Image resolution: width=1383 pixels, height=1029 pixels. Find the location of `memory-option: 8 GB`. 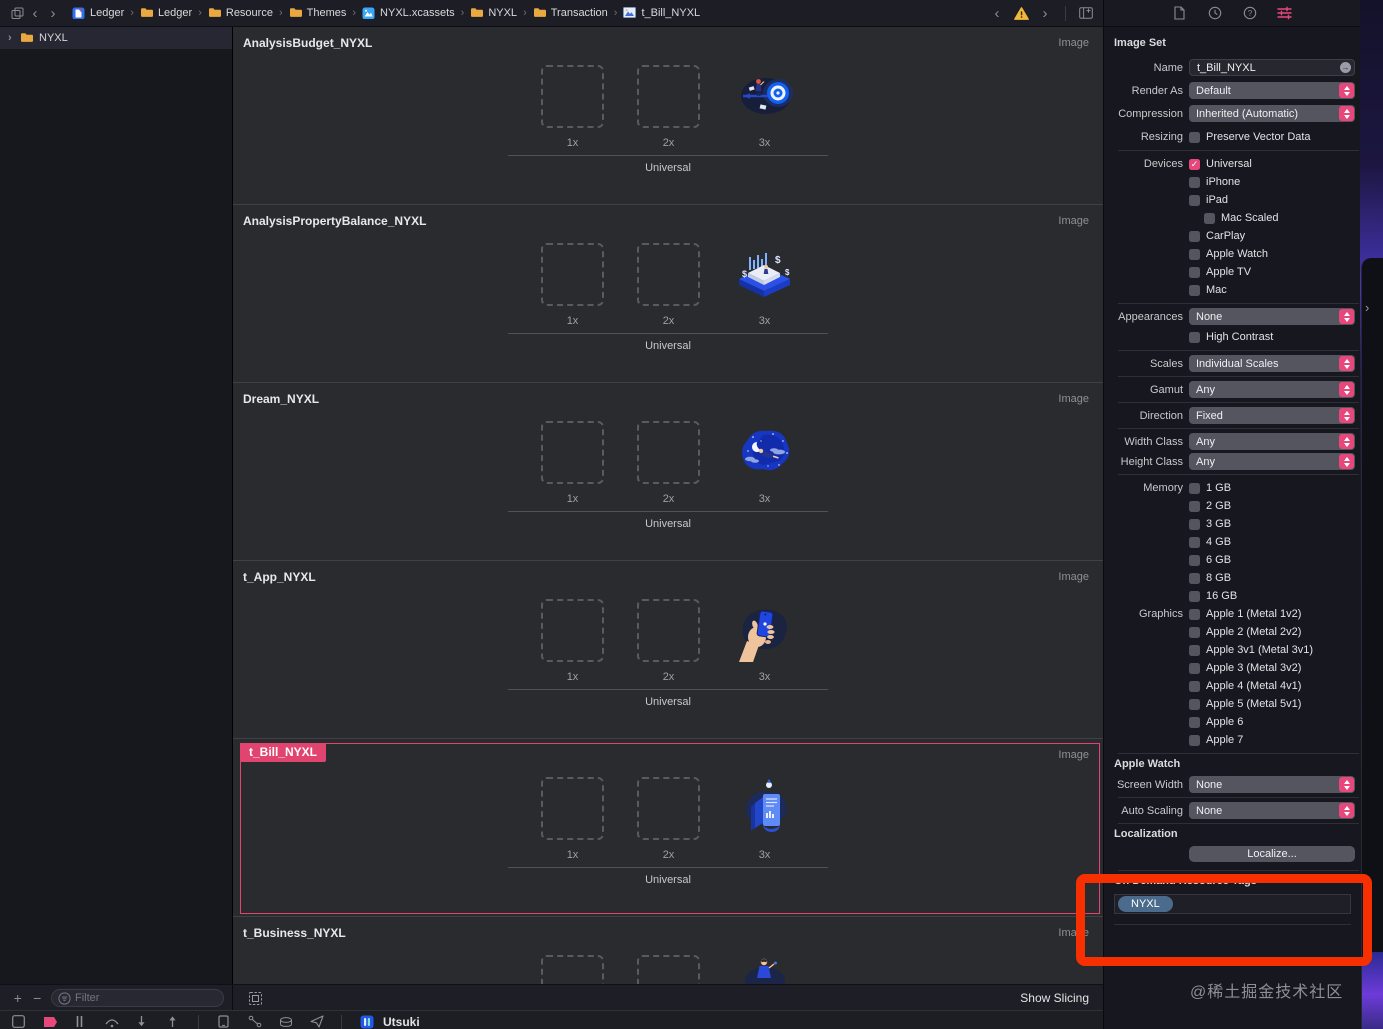

memory-option: 8 GB is located at coordinates (1272, 578).